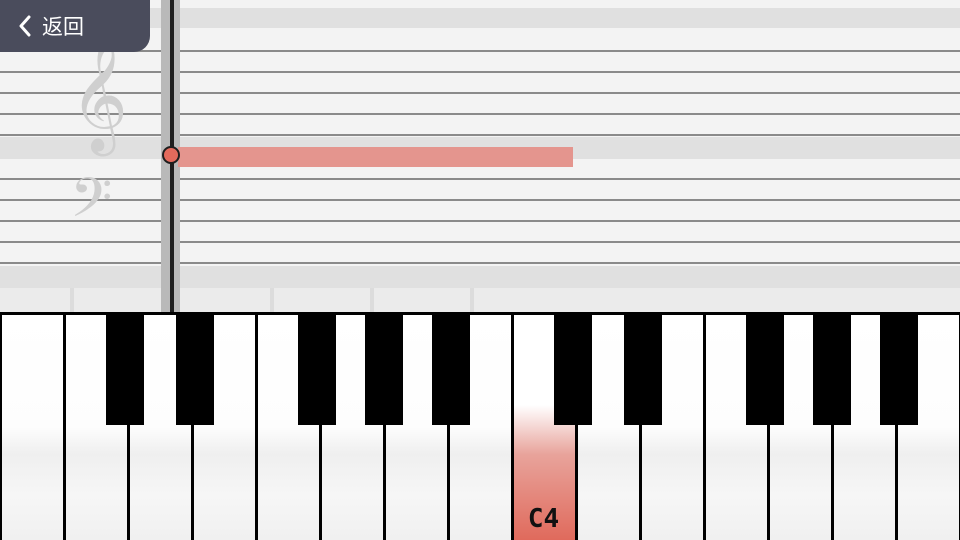  Describe the element at coordinates (32, 427) in the screenshot. I see `white-key` at that location.